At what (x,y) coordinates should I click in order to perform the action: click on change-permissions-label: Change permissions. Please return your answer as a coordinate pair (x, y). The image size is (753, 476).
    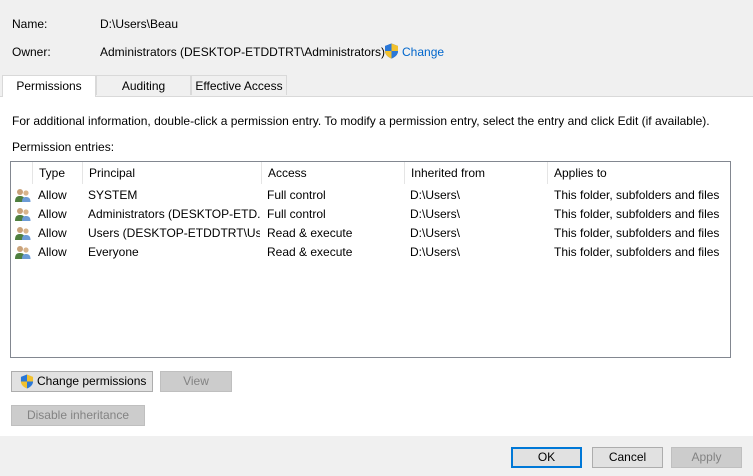
    Looking at the image, I should click on (92, 381).